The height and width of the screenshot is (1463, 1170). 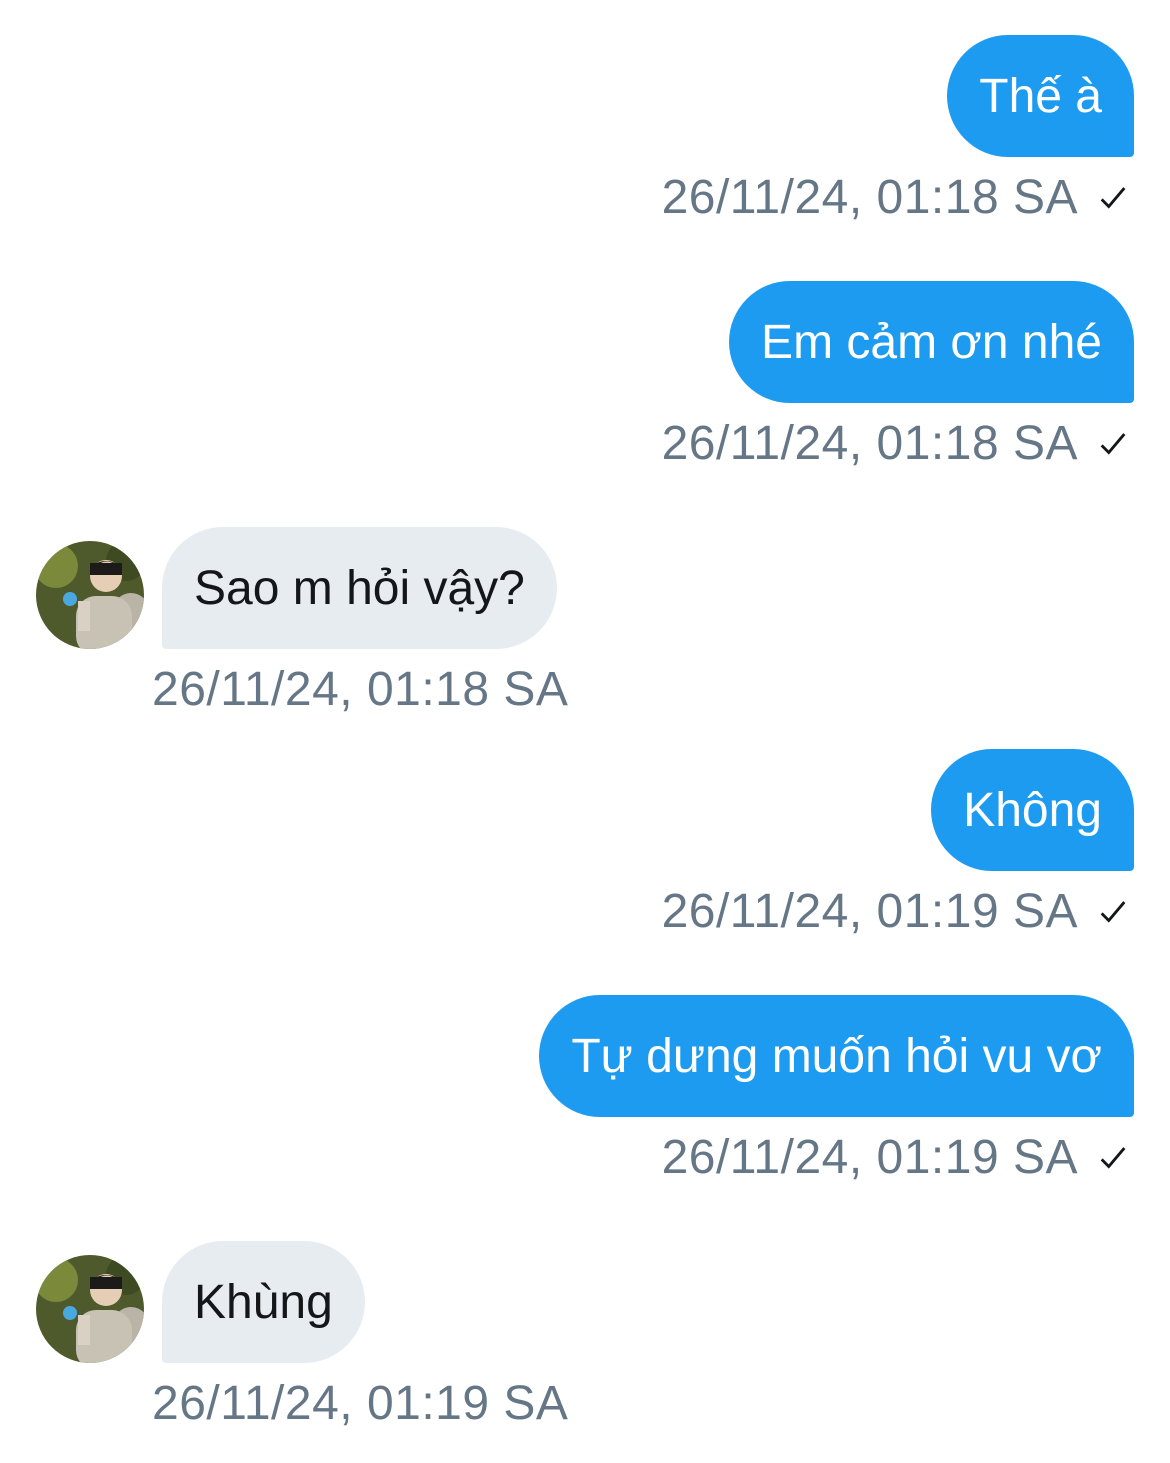 I want to click on message-text: Khùng, so click(x=263, y=1302).